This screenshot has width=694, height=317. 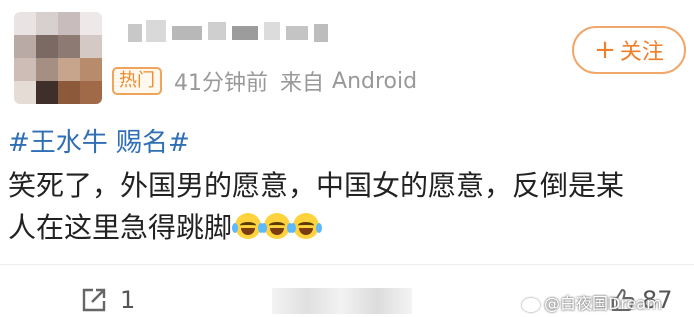 I want to click on post-meta: 热门 41分钟前 来自 Android, so click(x=264, y=81).